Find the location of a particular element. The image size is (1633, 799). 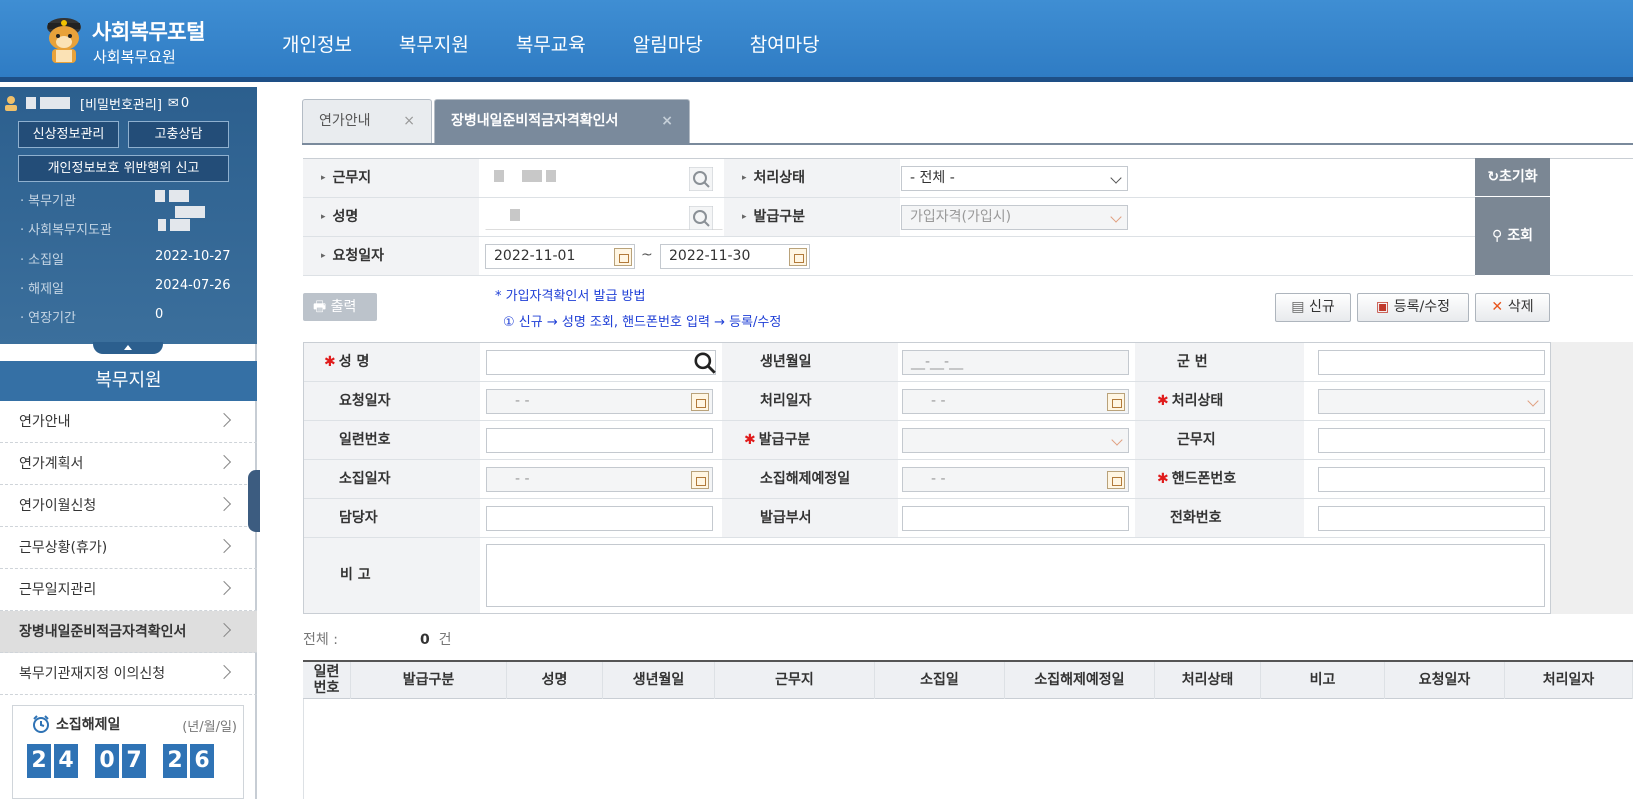

detail-label-release-date: 소집해제예정일 is located at coordinates (810, 479).